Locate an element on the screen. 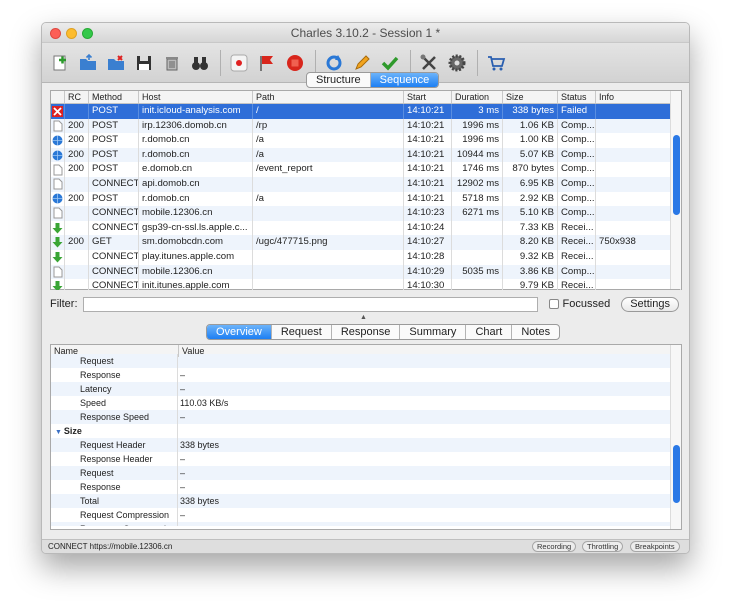 This screenshot has height=612, width=730. overview-name: Total is located at coordinates (90, 501).